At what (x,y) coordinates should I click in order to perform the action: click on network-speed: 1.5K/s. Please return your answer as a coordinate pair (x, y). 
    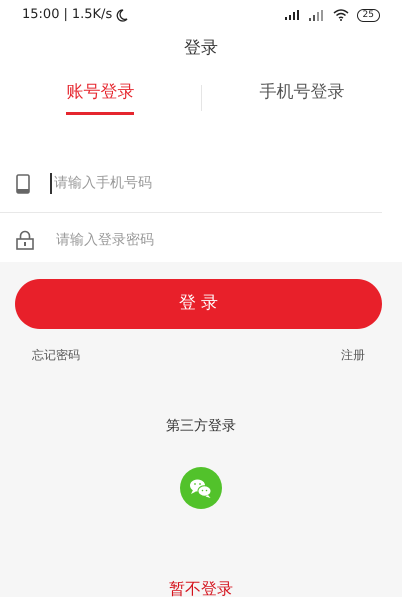
    Looking at the image, I should click on (92, 15).